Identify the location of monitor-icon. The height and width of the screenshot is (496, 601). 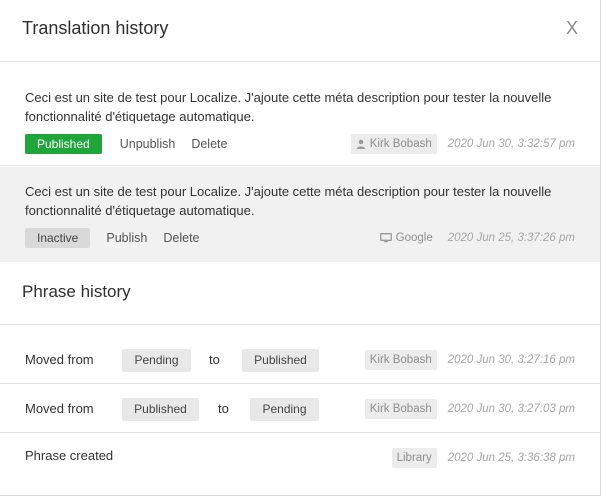
(385, 238).